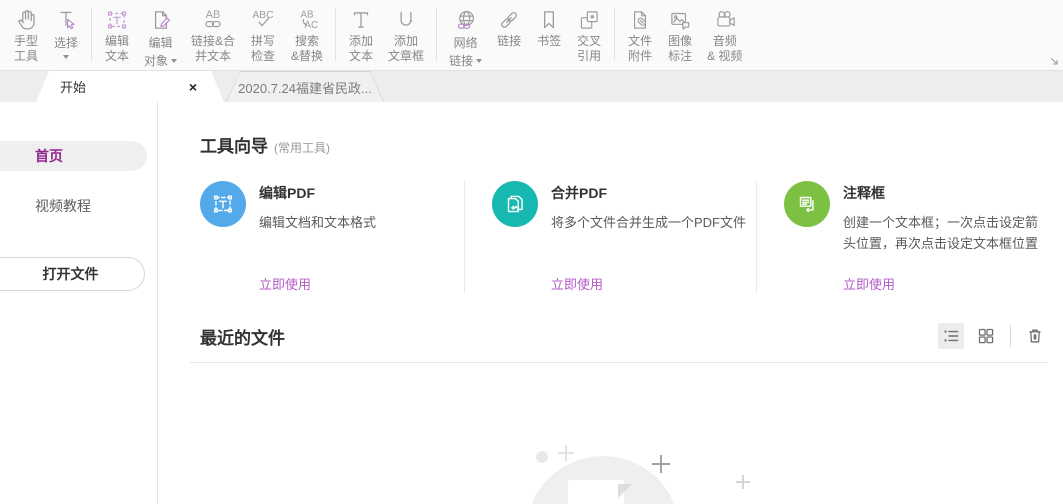  What do you see at coordinates (649, 222) in the screenshot?
I see `card-description: 将多个文件合并生成一个PDF文件` at bounding box center [649, 222].